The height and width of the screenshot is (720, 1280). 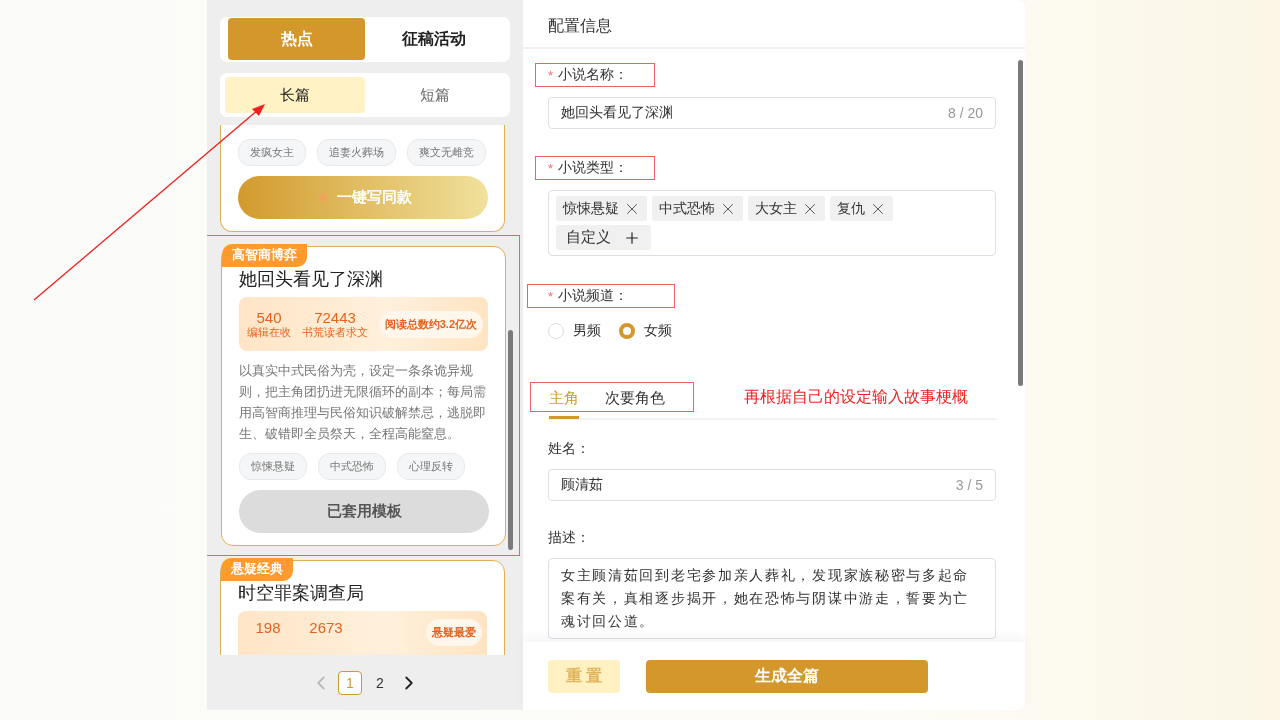 I want to click on stat-label: 书荒读者求文, so click(x=335, y=332).